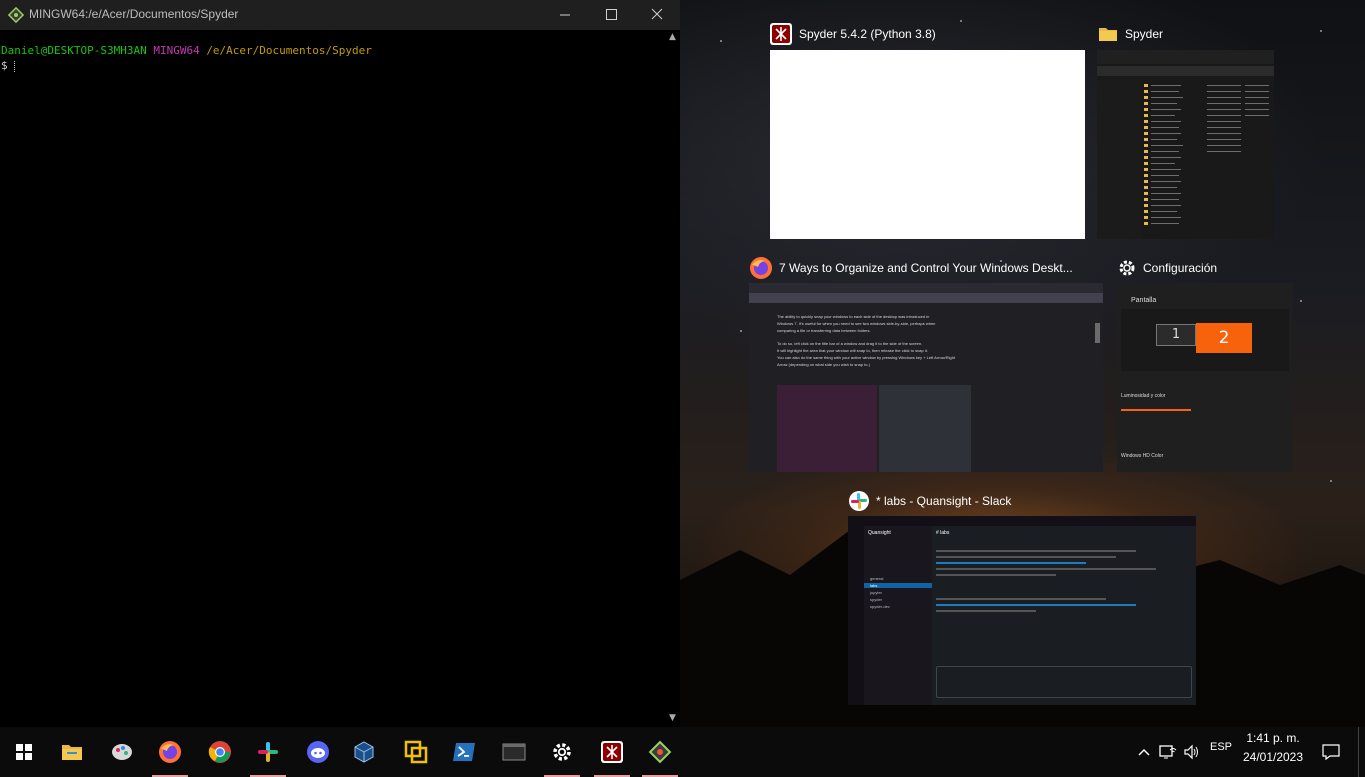 This screenshot has width=1365, height=777. Describe the element at coordinates (944, 501) in the screenshot. I see `snap-title: * labs - Quansight - Slack` at that location.